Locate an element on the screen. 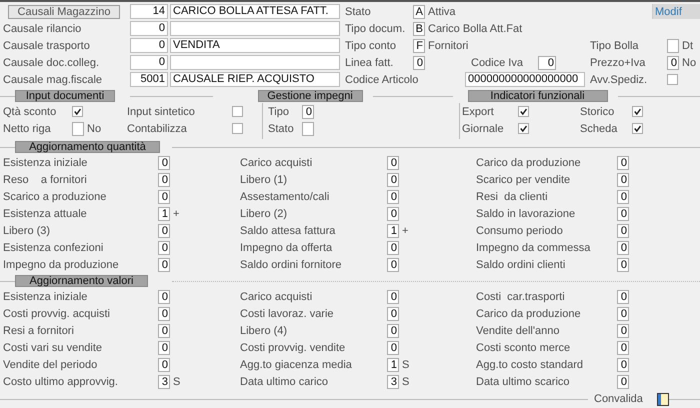 The width and height of the screenshot is (700, 408). section-header: Gestione impegni is located at coordinates (310, 96).